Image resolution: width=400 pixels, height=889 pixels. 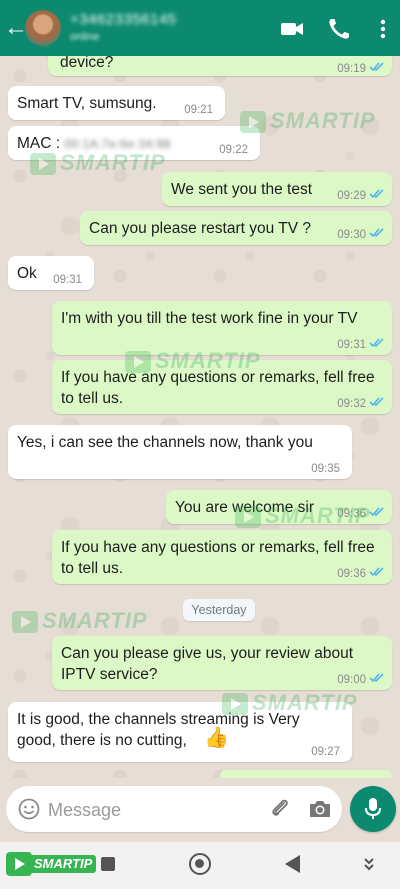 I want to click on message-label: MAC :, so click(x=41, y=143).